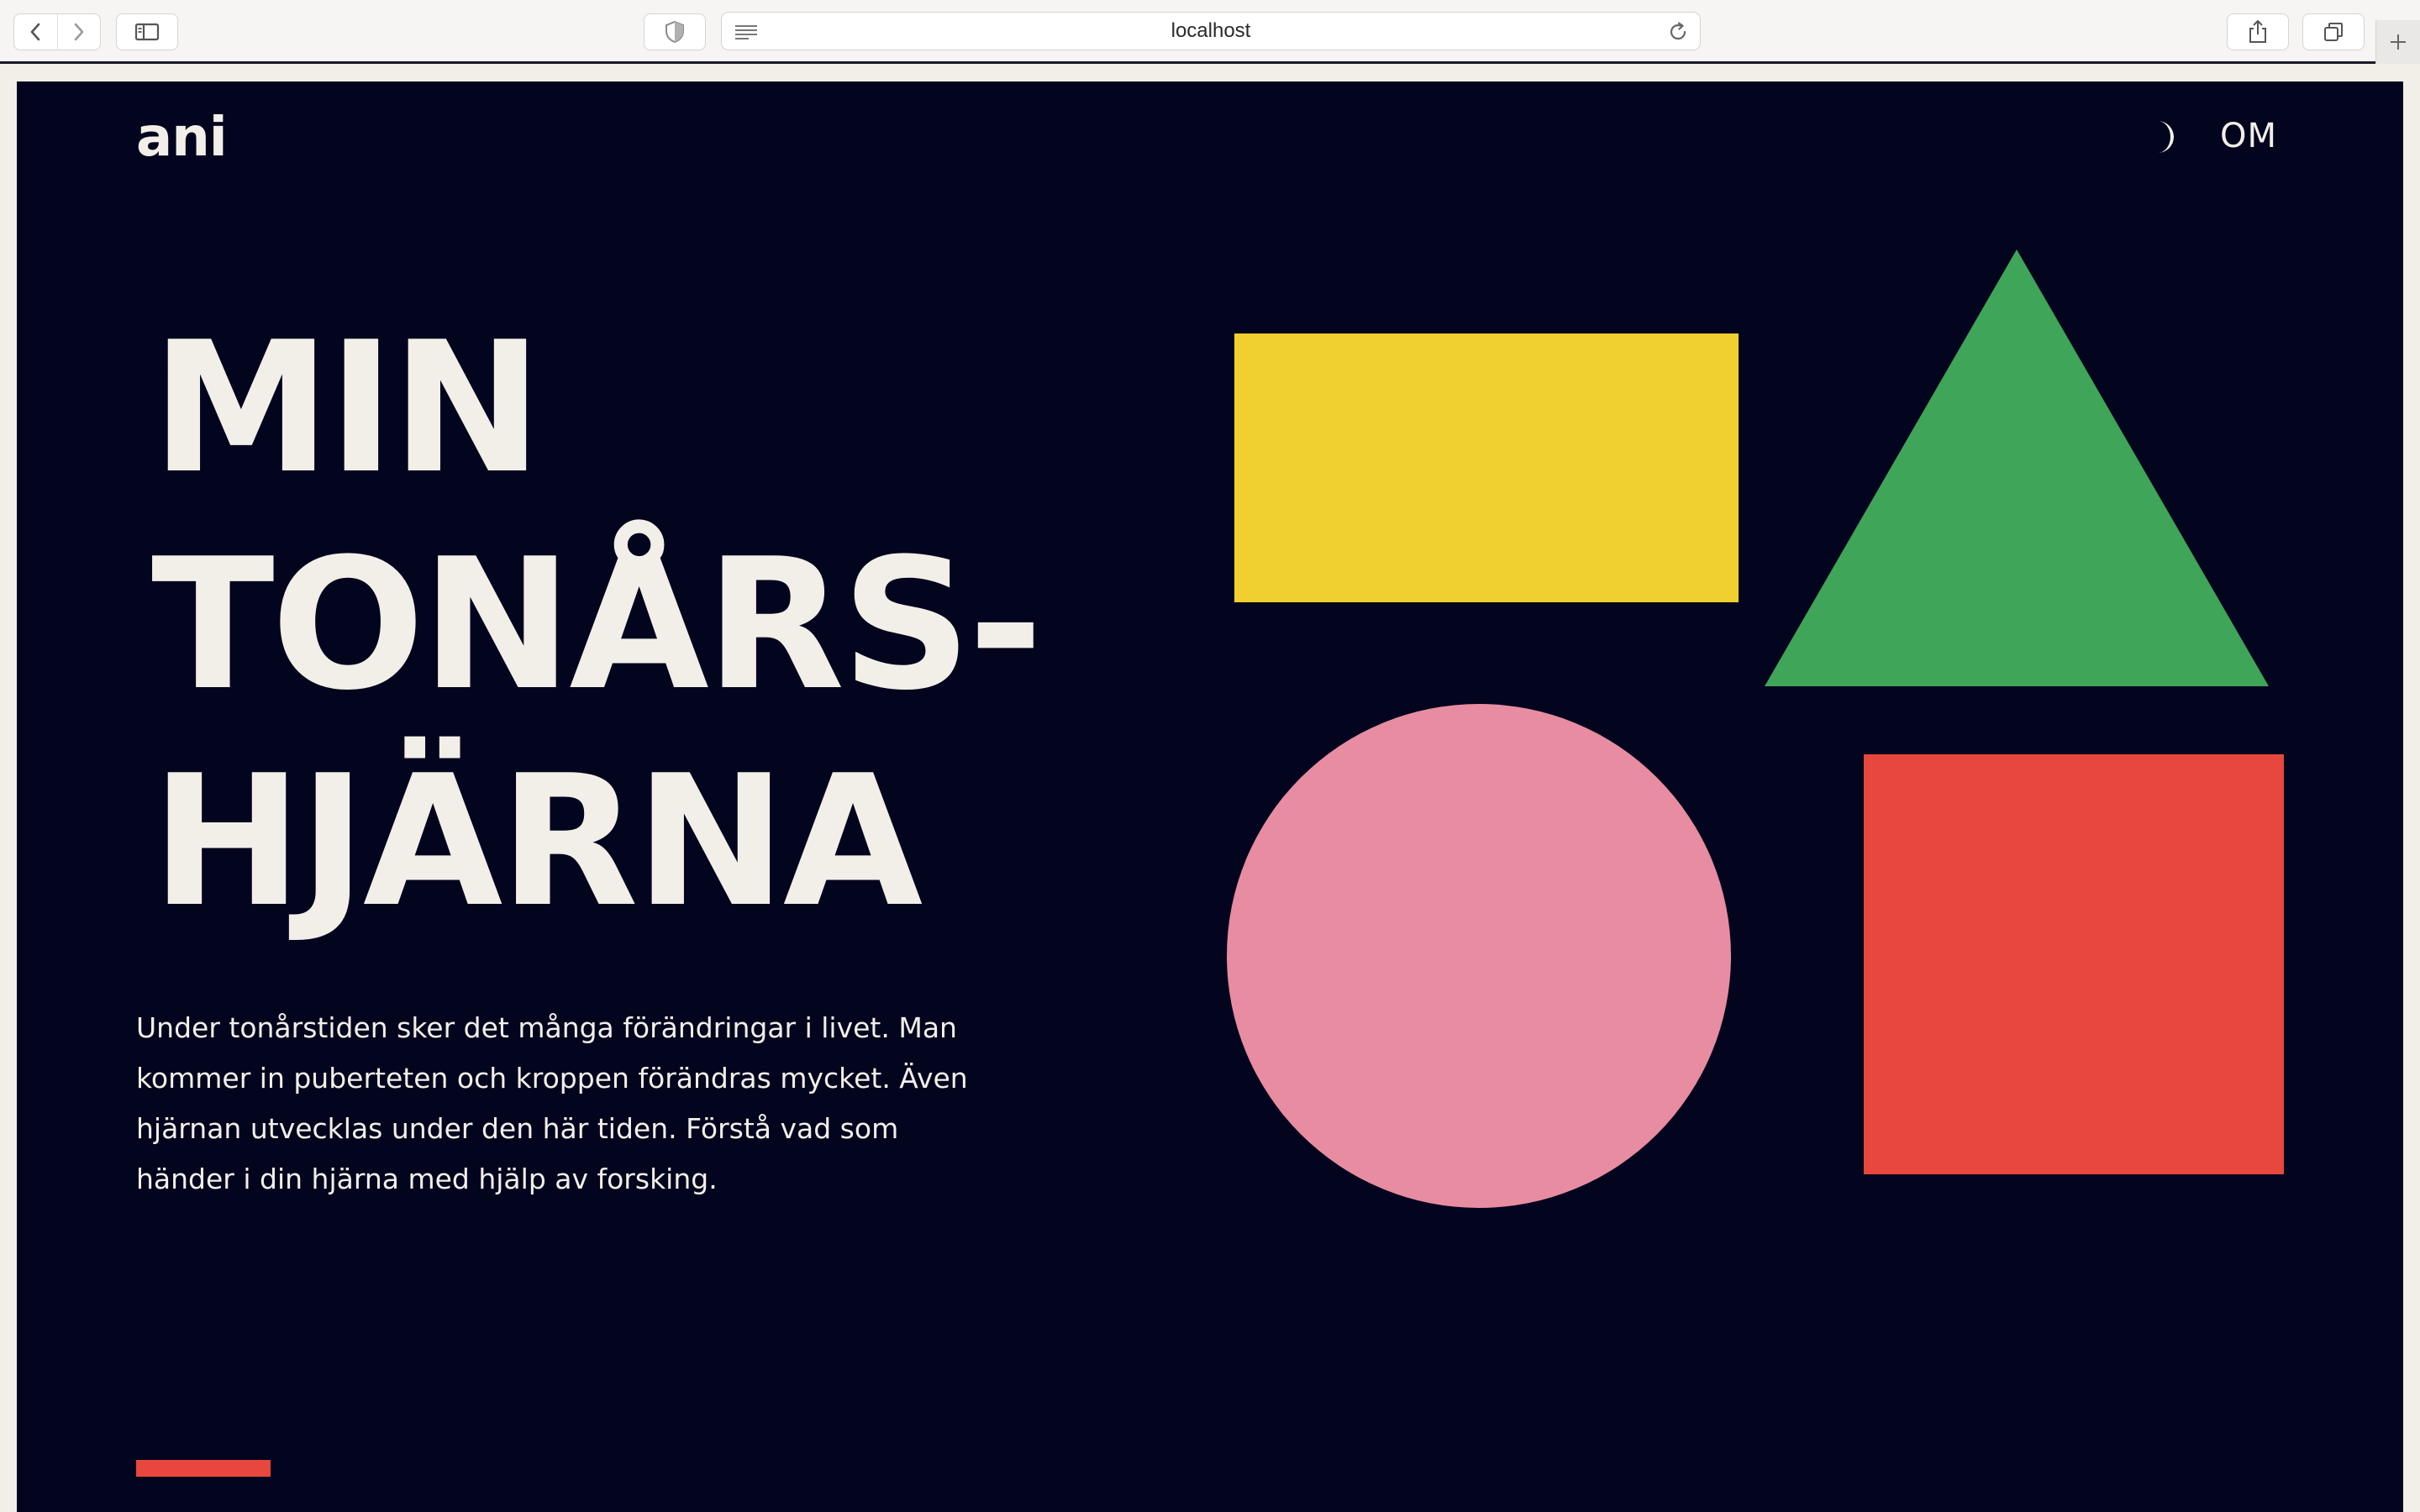 This screenshot has height=1512, width=2420. I want to click on sidebar-button, so click(147, 31).